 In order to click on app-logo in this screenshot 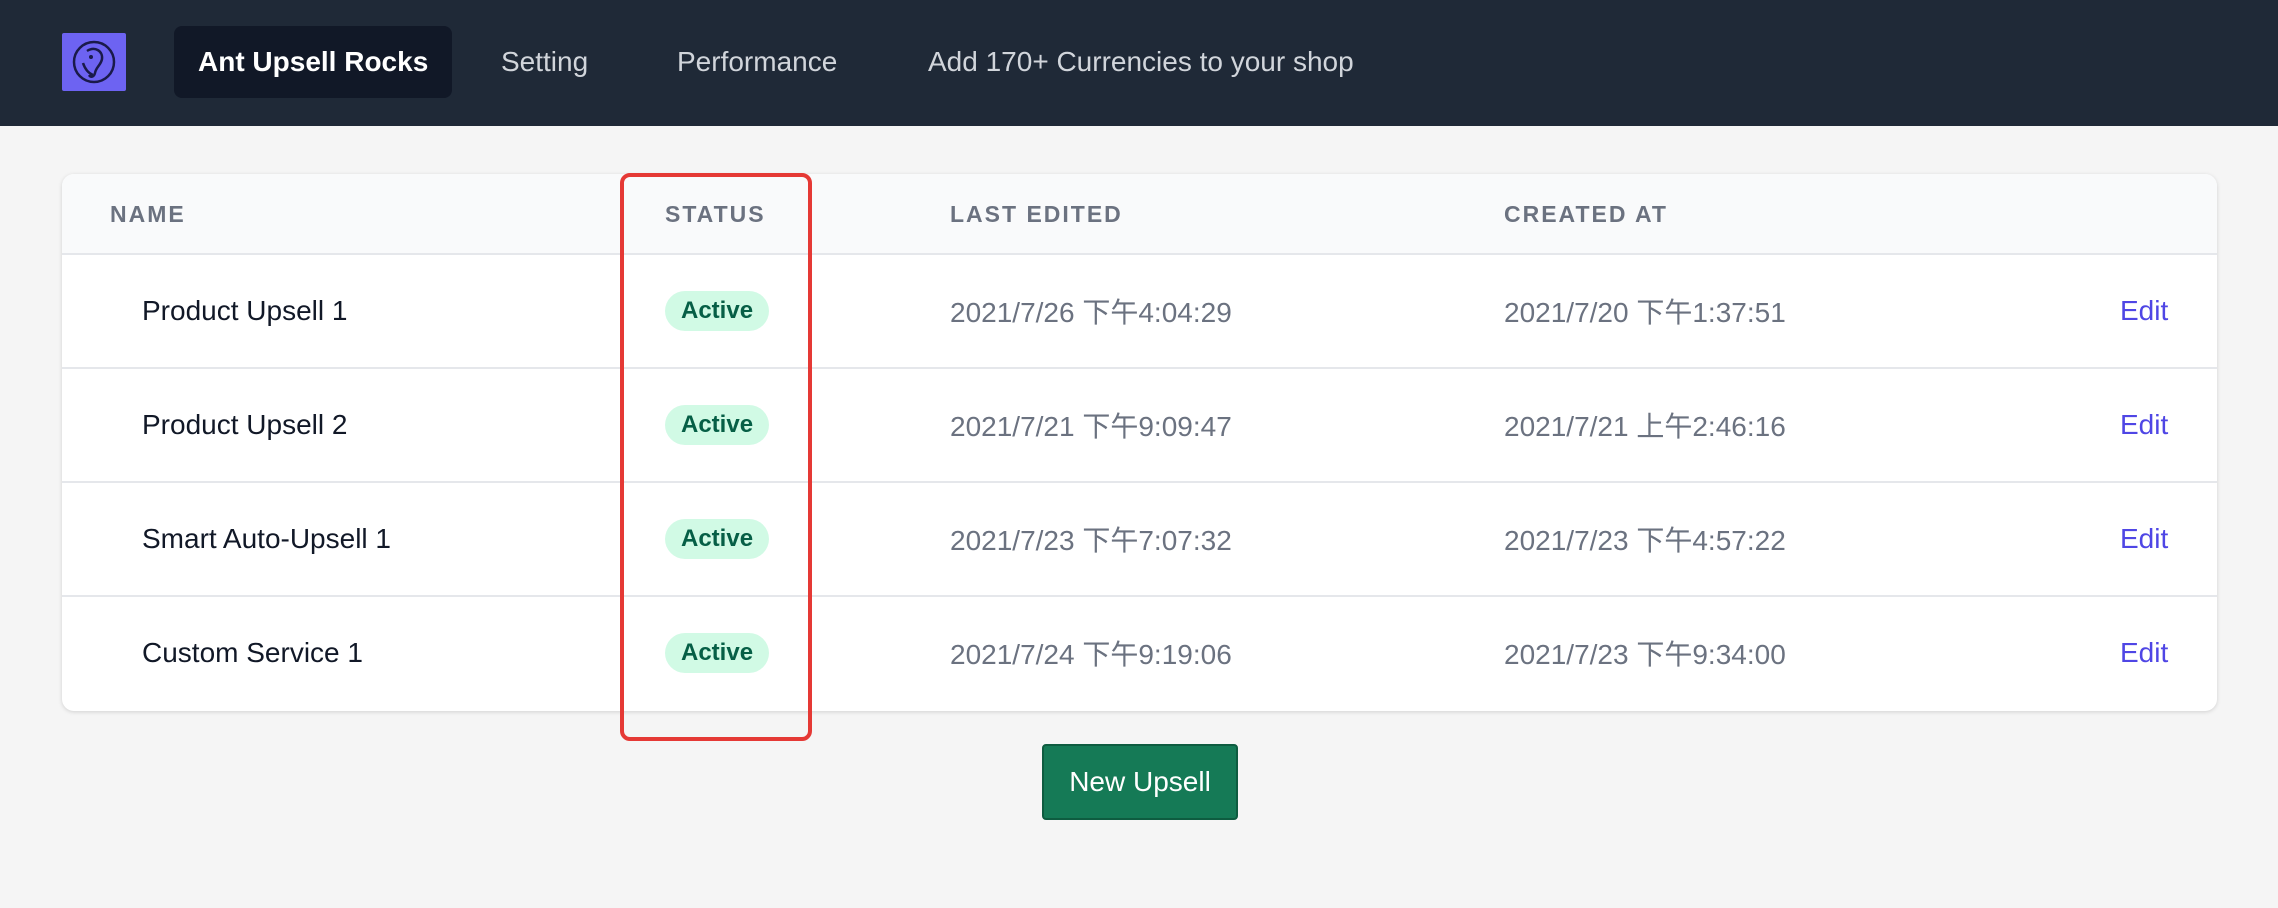, I will do `click(94, 62)`.